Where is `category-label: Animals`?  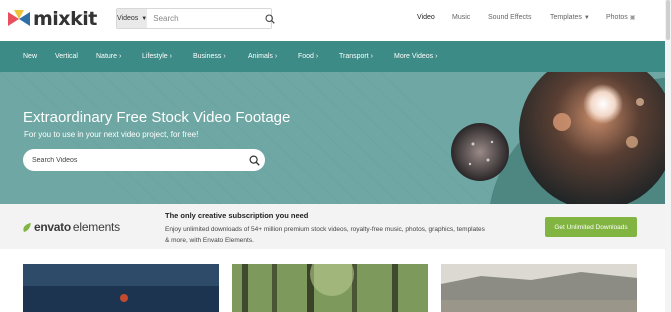
category-label: Animals is located at coordinates (260, 56).